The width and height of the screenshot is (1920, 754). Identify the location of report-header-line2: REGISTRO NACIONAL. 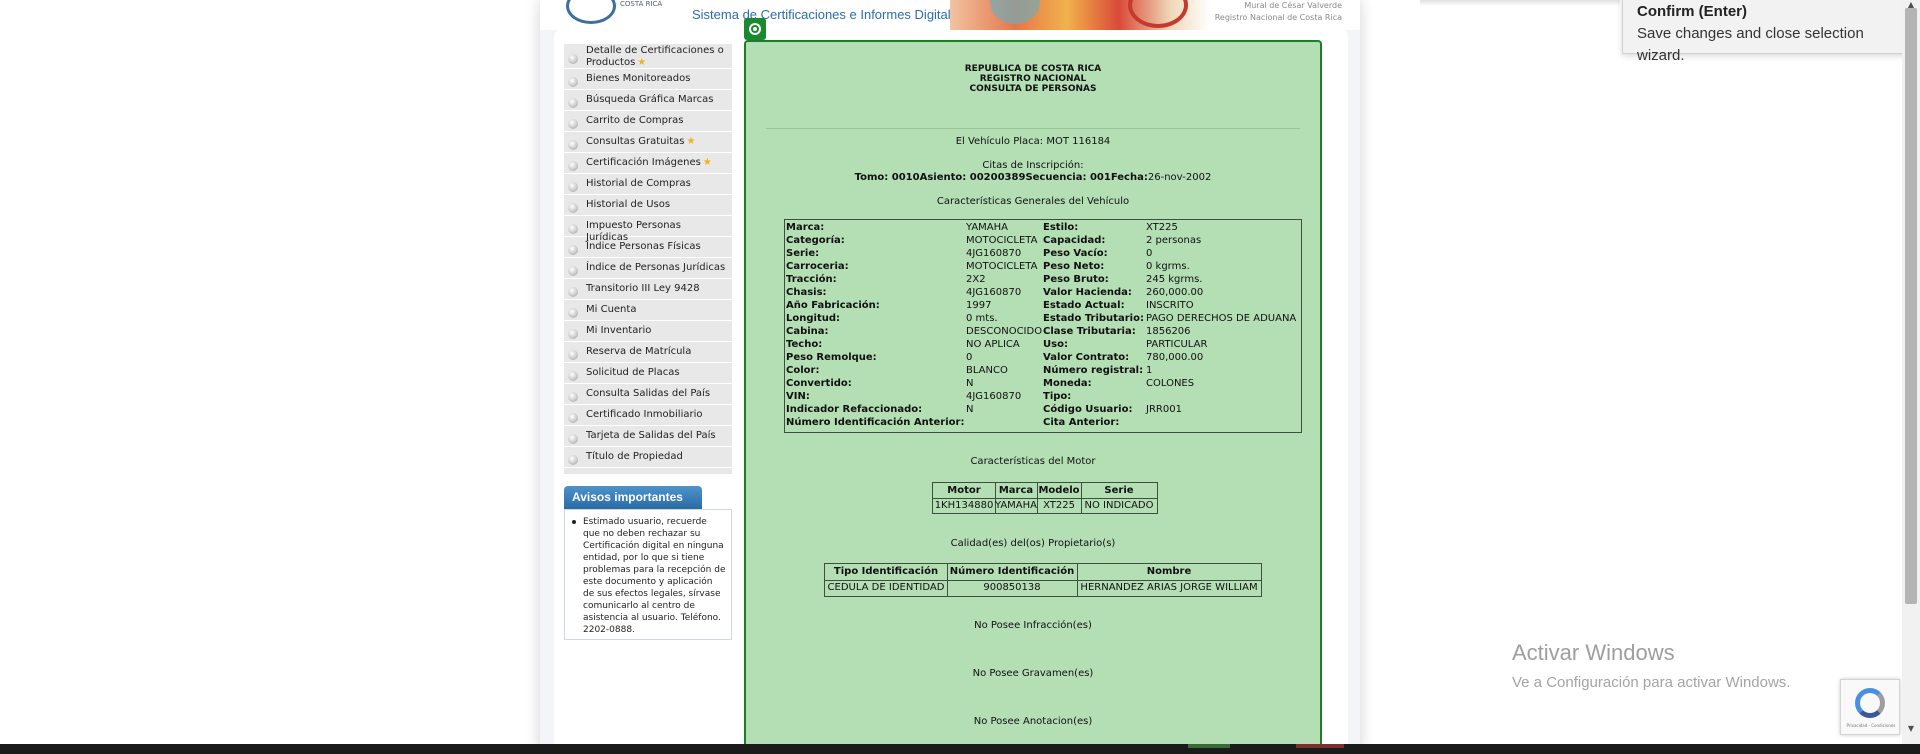
(1033, 79).